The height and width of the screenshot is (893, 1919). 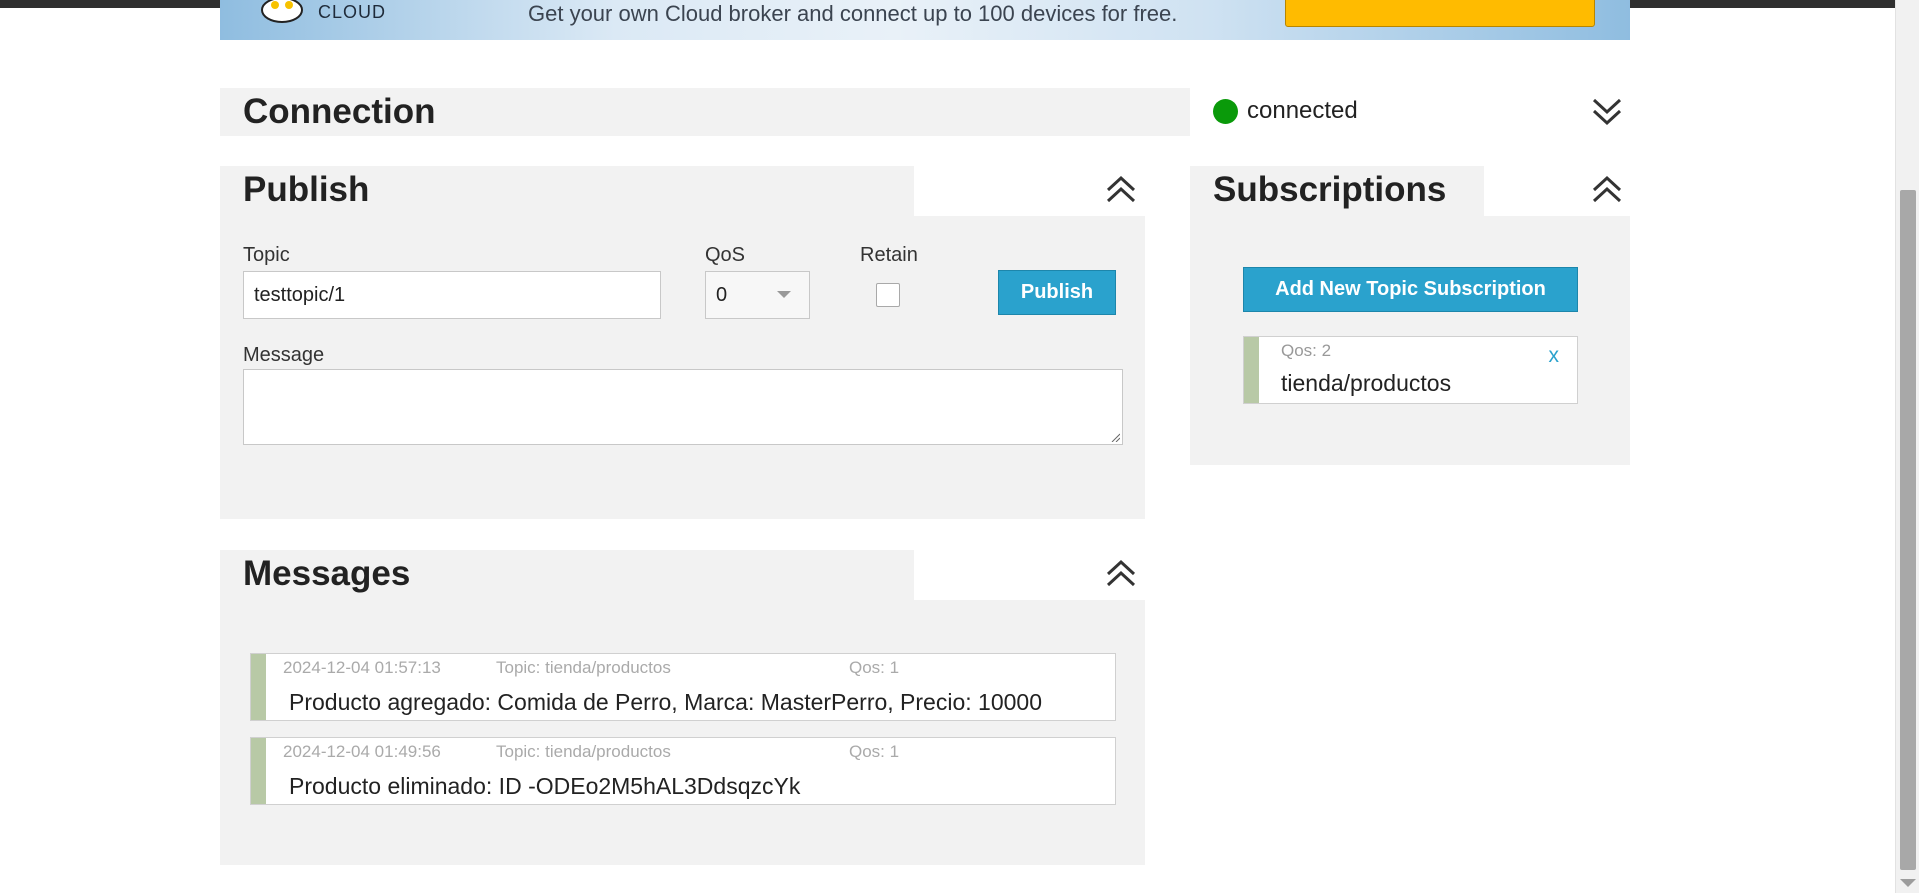 I want to click on cloud-logo-icon, so click(x=282, y=11).